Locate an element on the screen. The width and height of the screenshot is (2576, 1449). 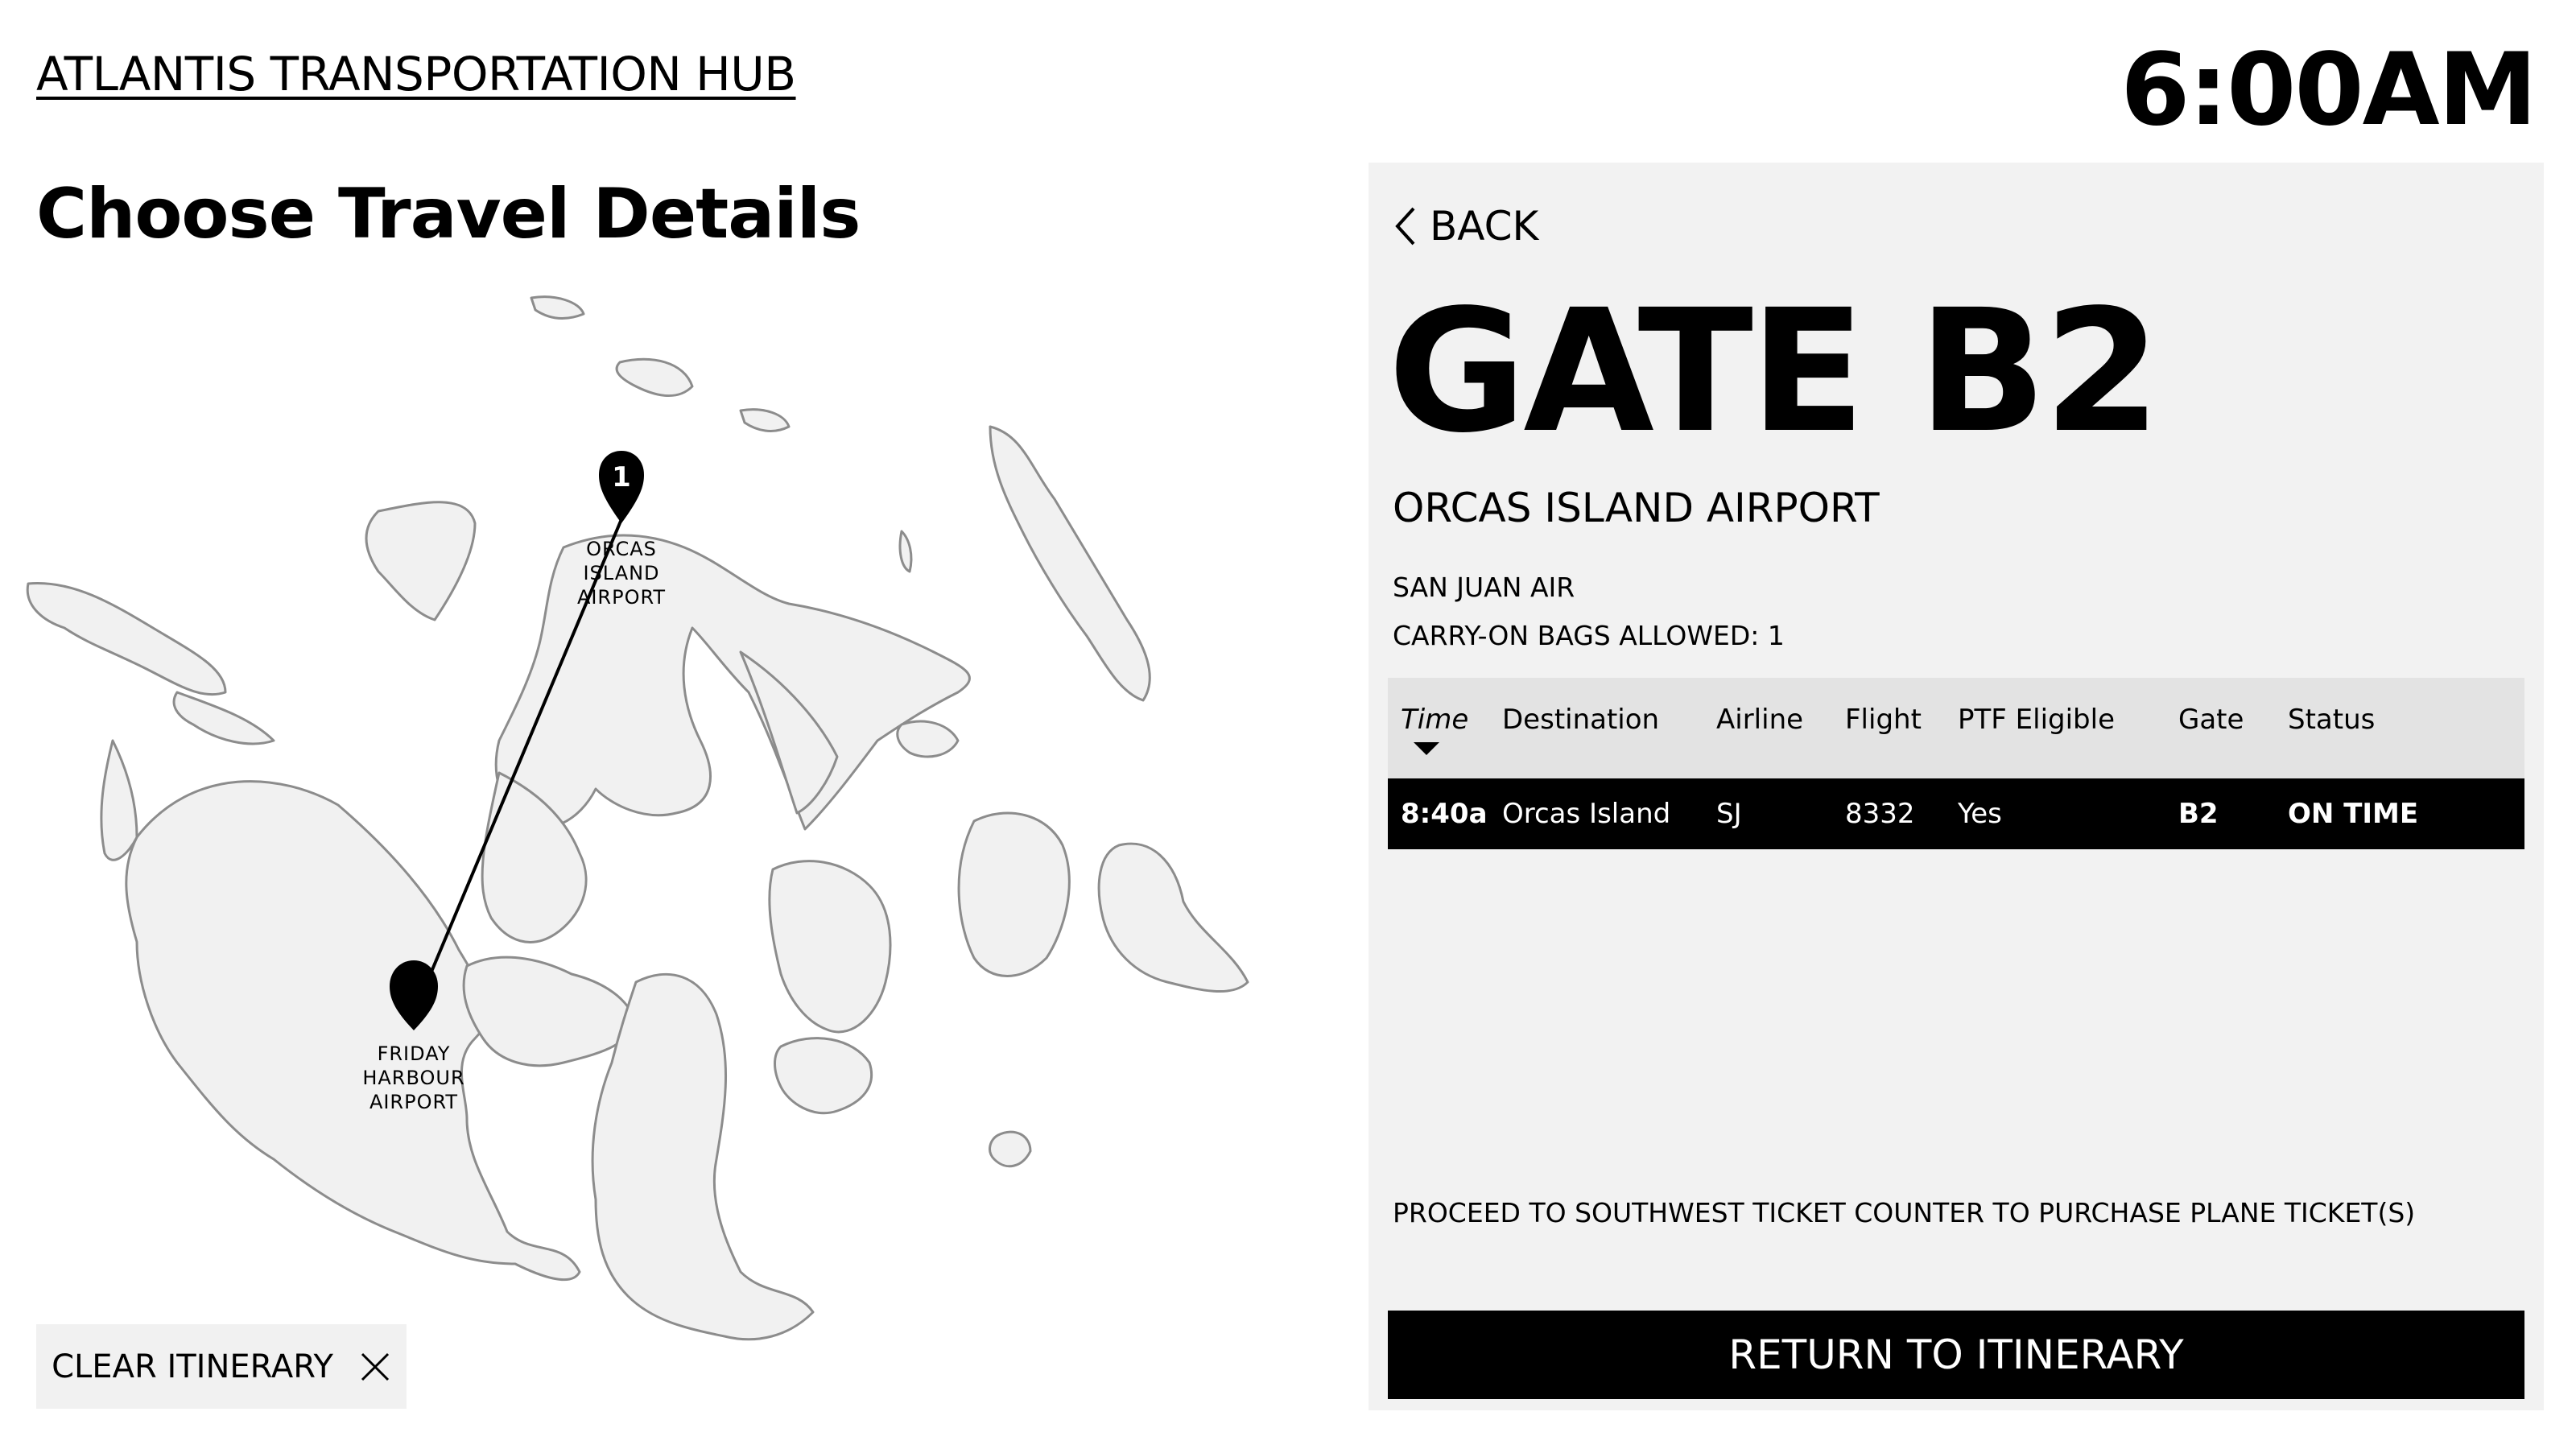
caret-down-icon is located at coordinates (1426, 748).